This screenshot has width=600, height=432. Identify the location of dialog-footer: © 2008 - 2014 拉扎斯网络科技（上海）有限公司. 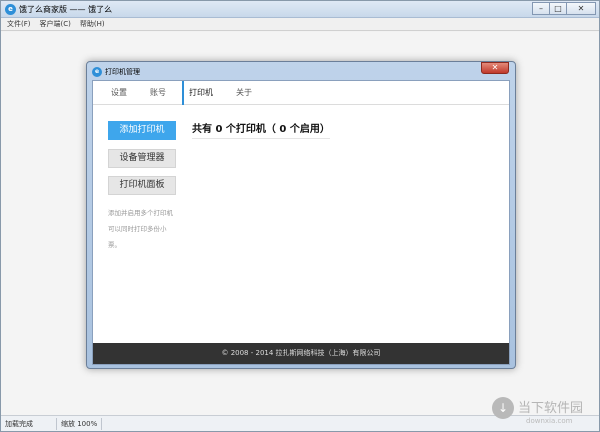
(301, 353).